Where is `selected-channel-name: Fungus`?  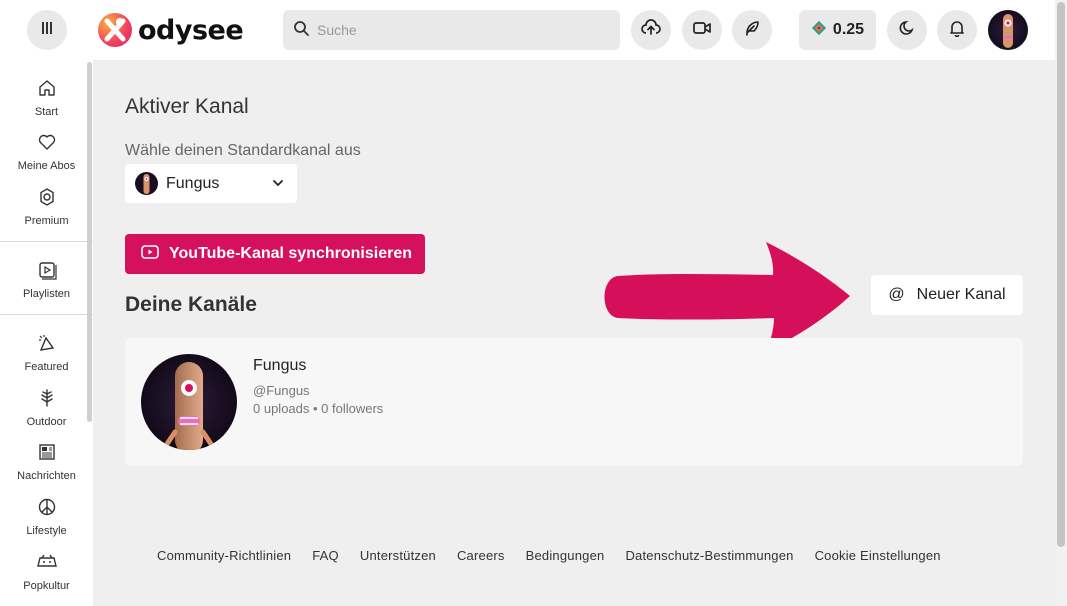
selected-channel-name: Fungus is located at coordinates (193, 183).